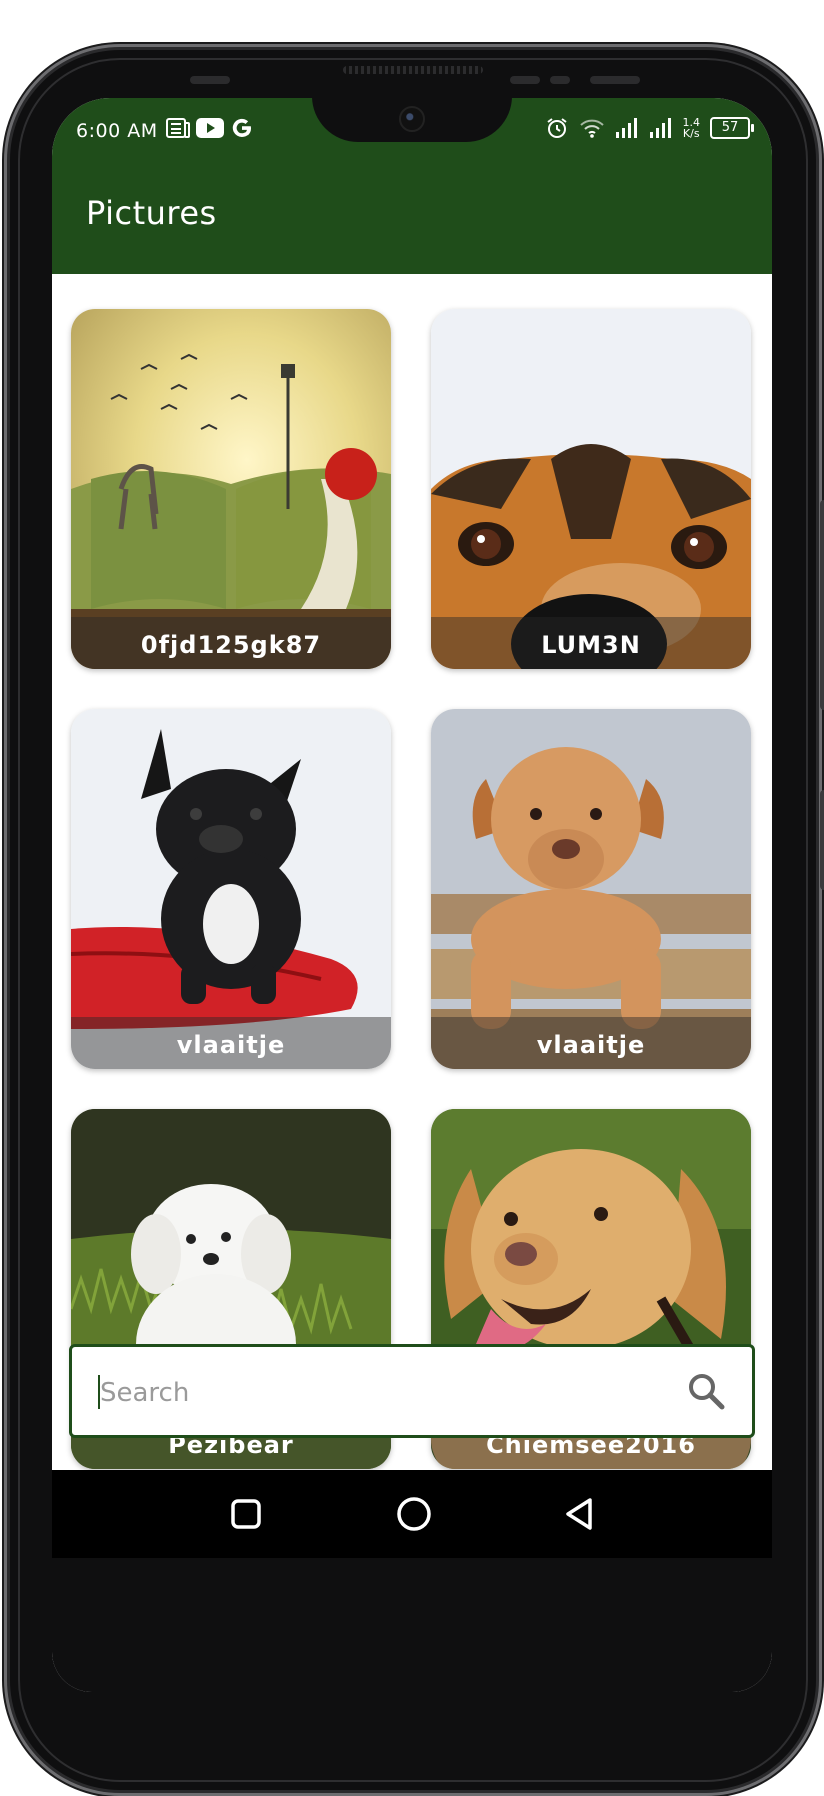 The width and height of the screenshot is (824, 1796). I want to click on system-navigation-bar, so click(412, 1514).